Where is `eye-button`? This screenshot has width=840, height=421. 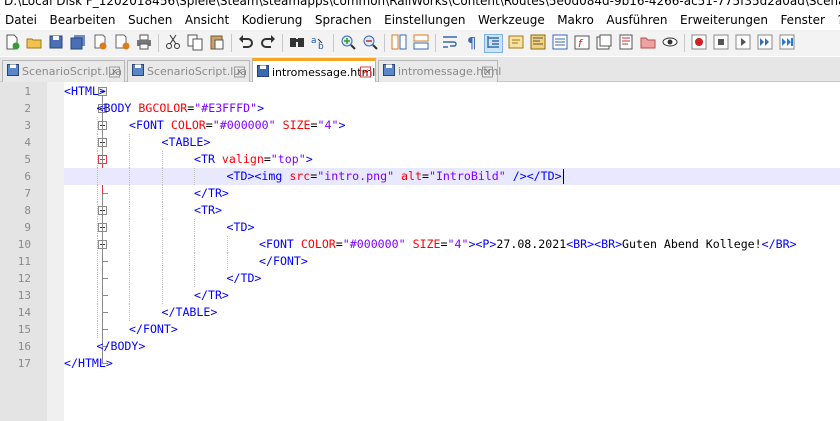 eye-button is located at coordinates (669, 43).